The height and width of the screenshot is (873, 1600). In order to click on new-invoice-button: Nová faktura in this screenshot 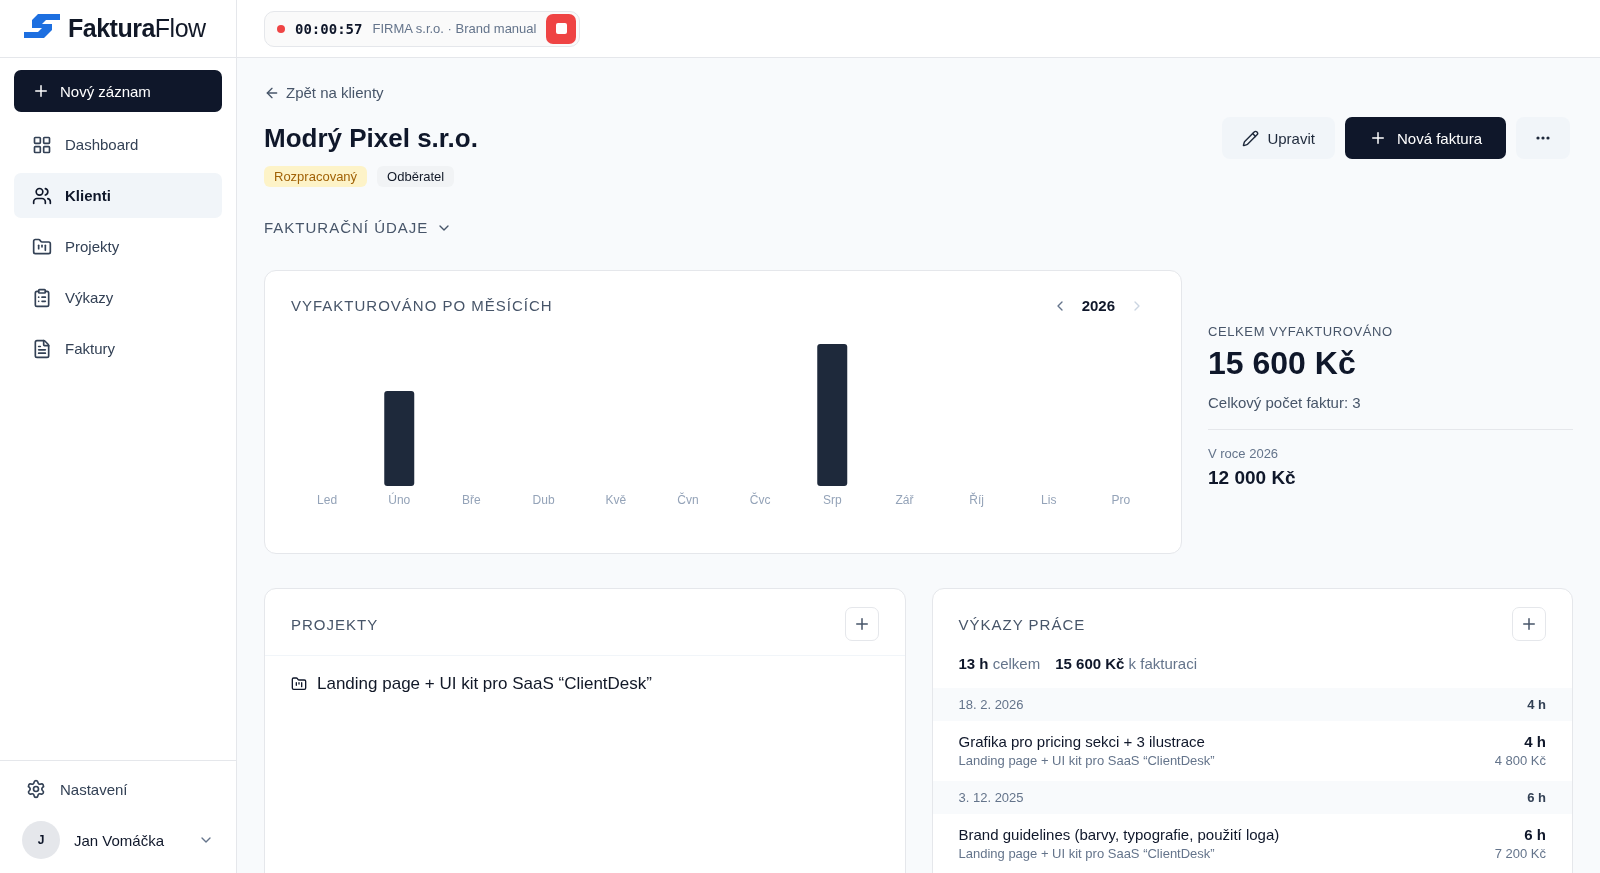, I will do `click(1425, 138)`.